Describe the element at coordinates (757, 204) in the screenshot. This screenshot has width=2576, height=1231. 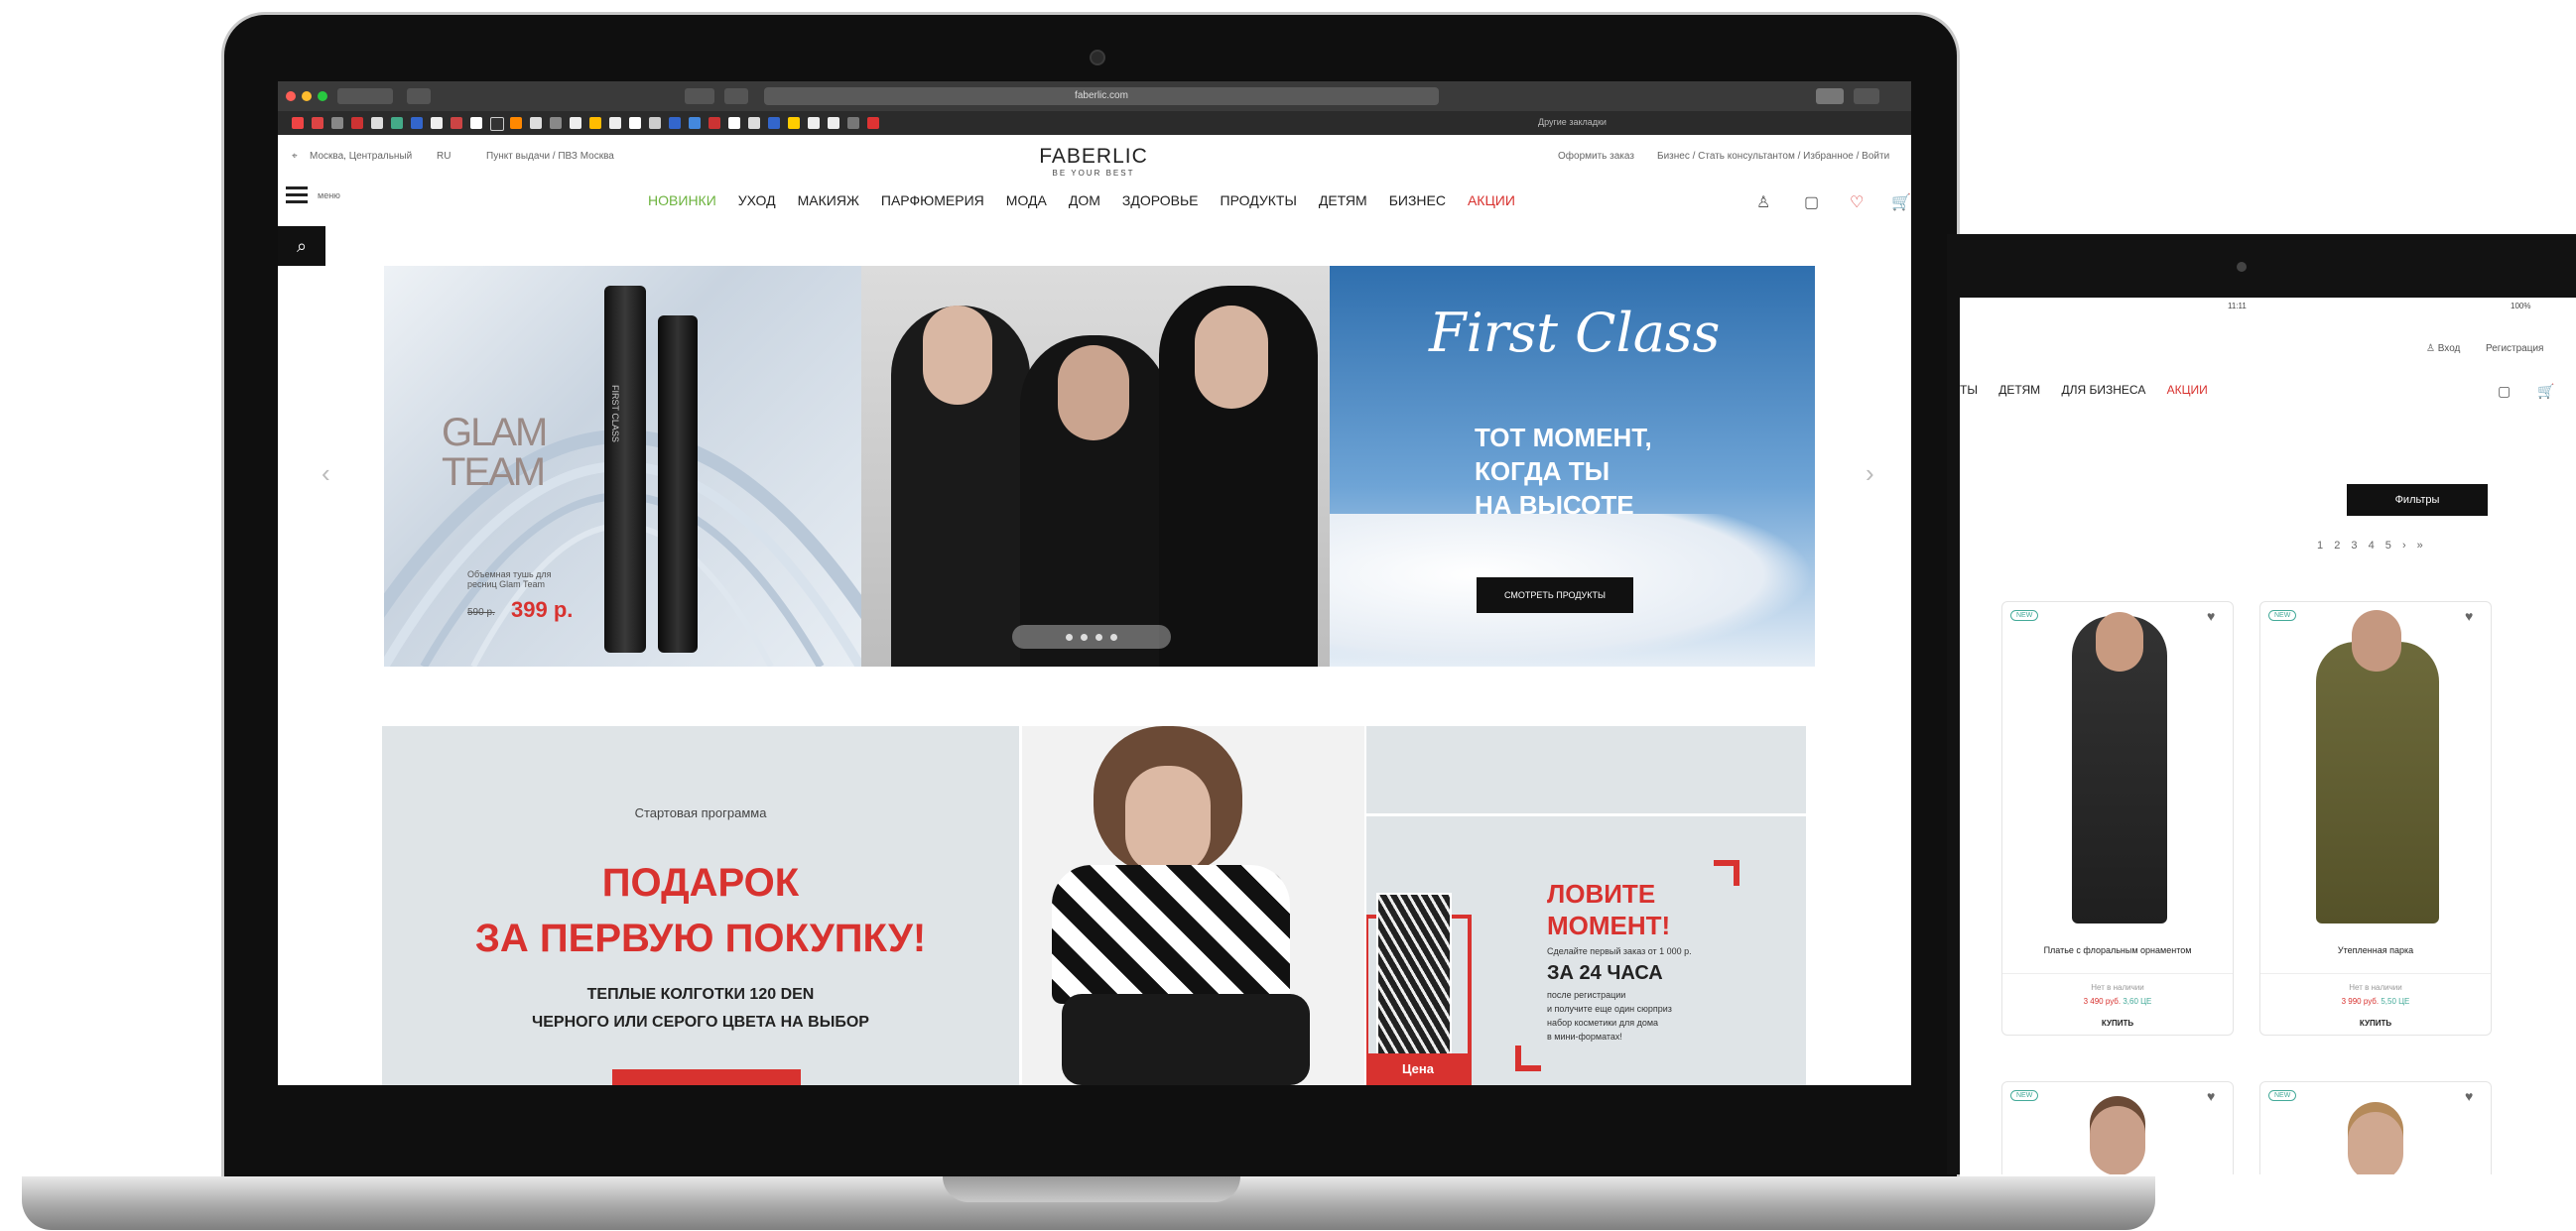
I see `nav-item-care: УХОД` at that location.